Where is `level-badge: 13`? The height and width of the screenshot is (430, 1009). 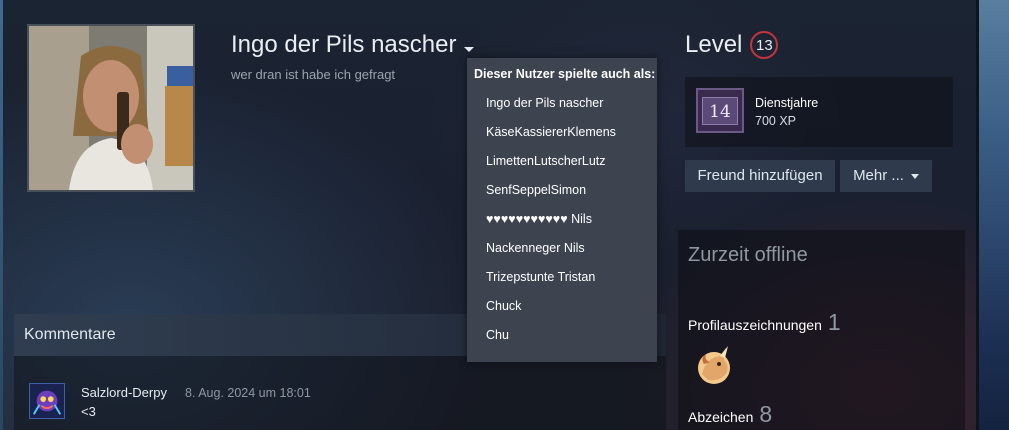 level-badge: 13 is located at coordinates (764, 45).